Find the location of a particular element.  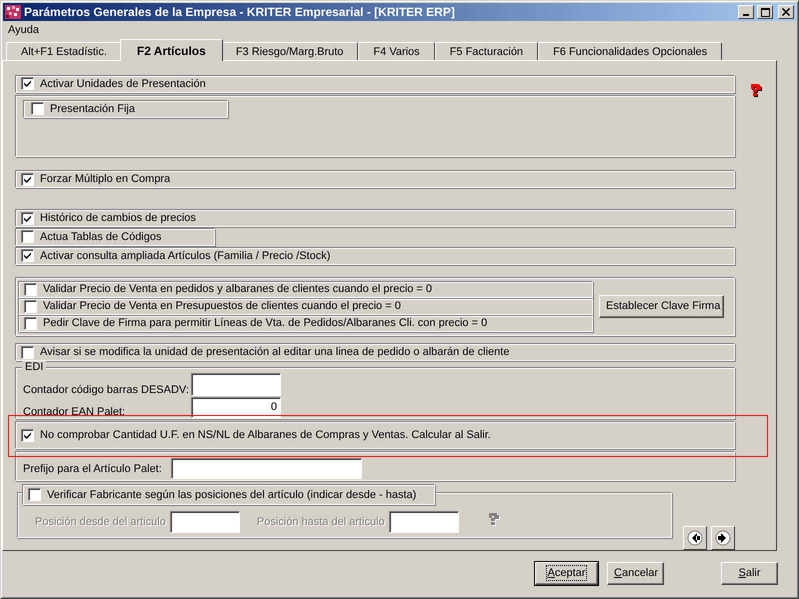

window-title: Parámetros Generales de la Empresa - KRITER Empresarial - [KRITER ERP] is located at coordinates (240, 12).